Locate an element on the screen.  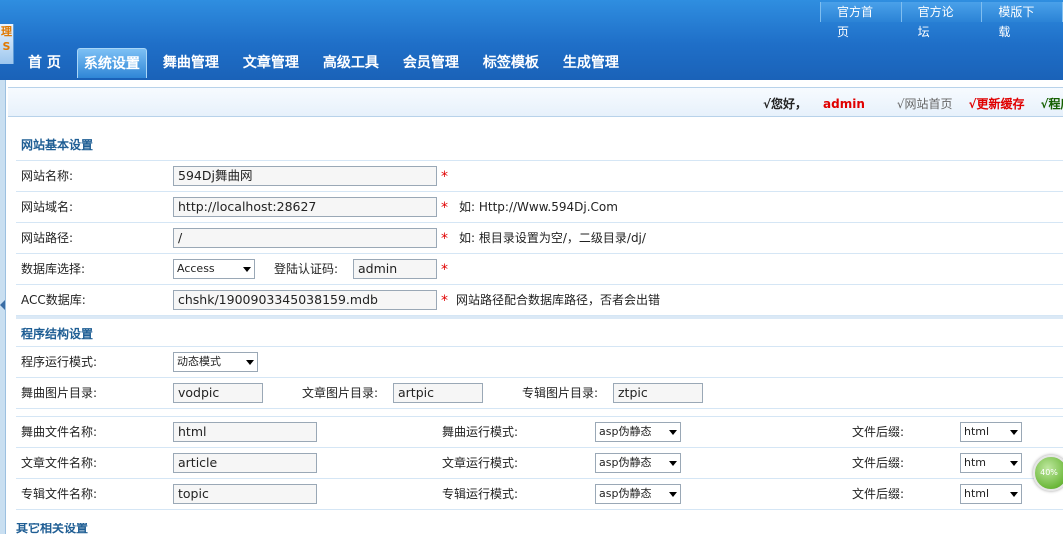
row-music-files: 舞曲文件名称: html 舞曲运行模式: asp伪静态 文件后缀: html is located at coordinates (539, 432).